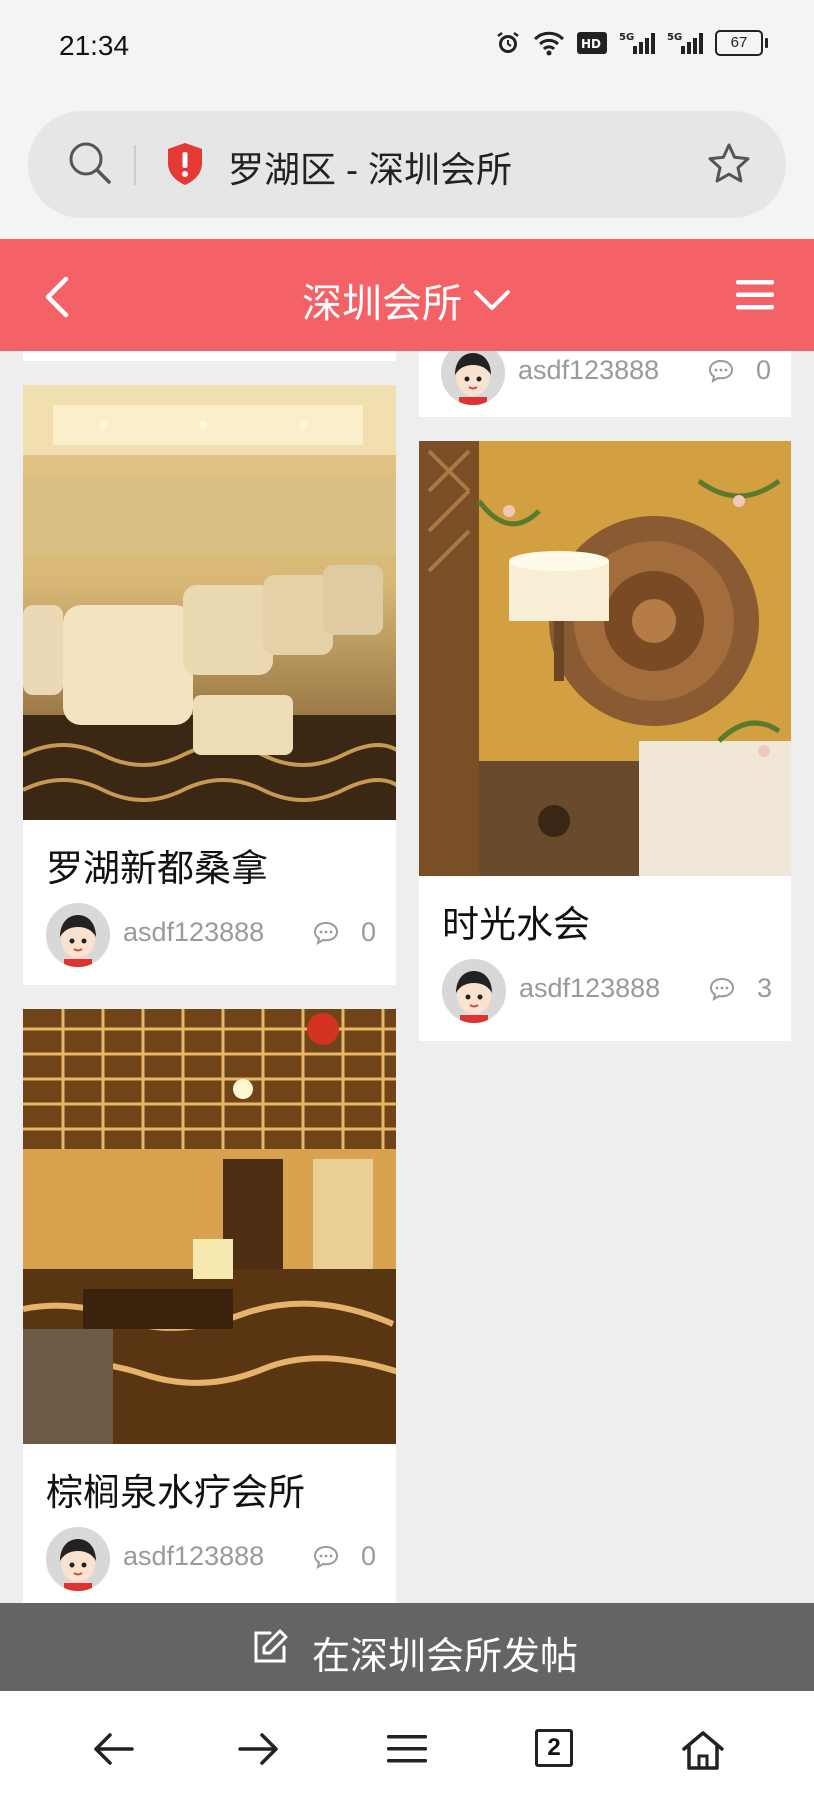  Describe the element at coordinates (508, 42) in the screenshot. I see `alarm-icon` at that location.